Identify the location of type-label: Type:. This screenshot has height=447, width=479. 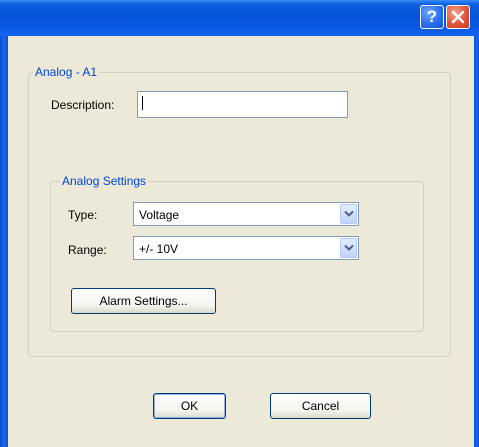
(83, 215).